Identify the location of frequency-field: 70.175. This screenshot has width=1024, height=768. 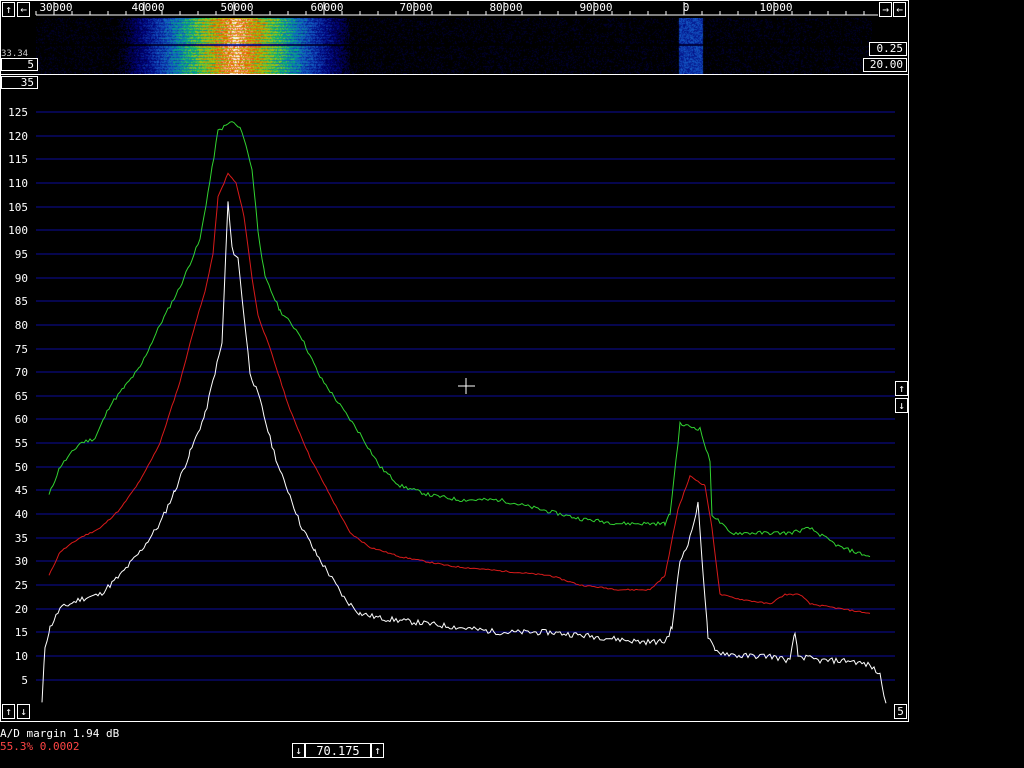
(338, 750).